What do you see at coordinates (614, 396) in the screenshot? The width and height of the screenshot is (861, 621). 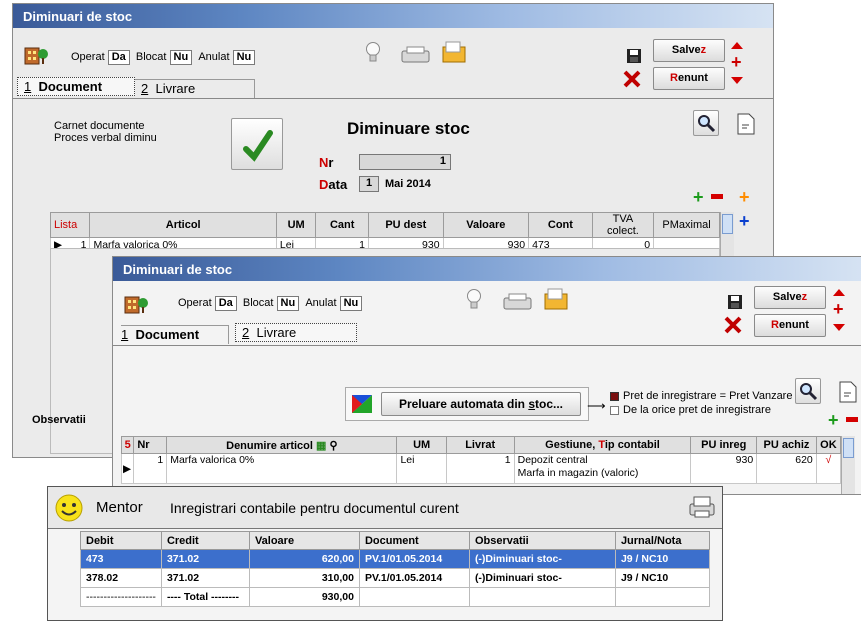 I see `option1-radio` at bounding box center [614, 396].